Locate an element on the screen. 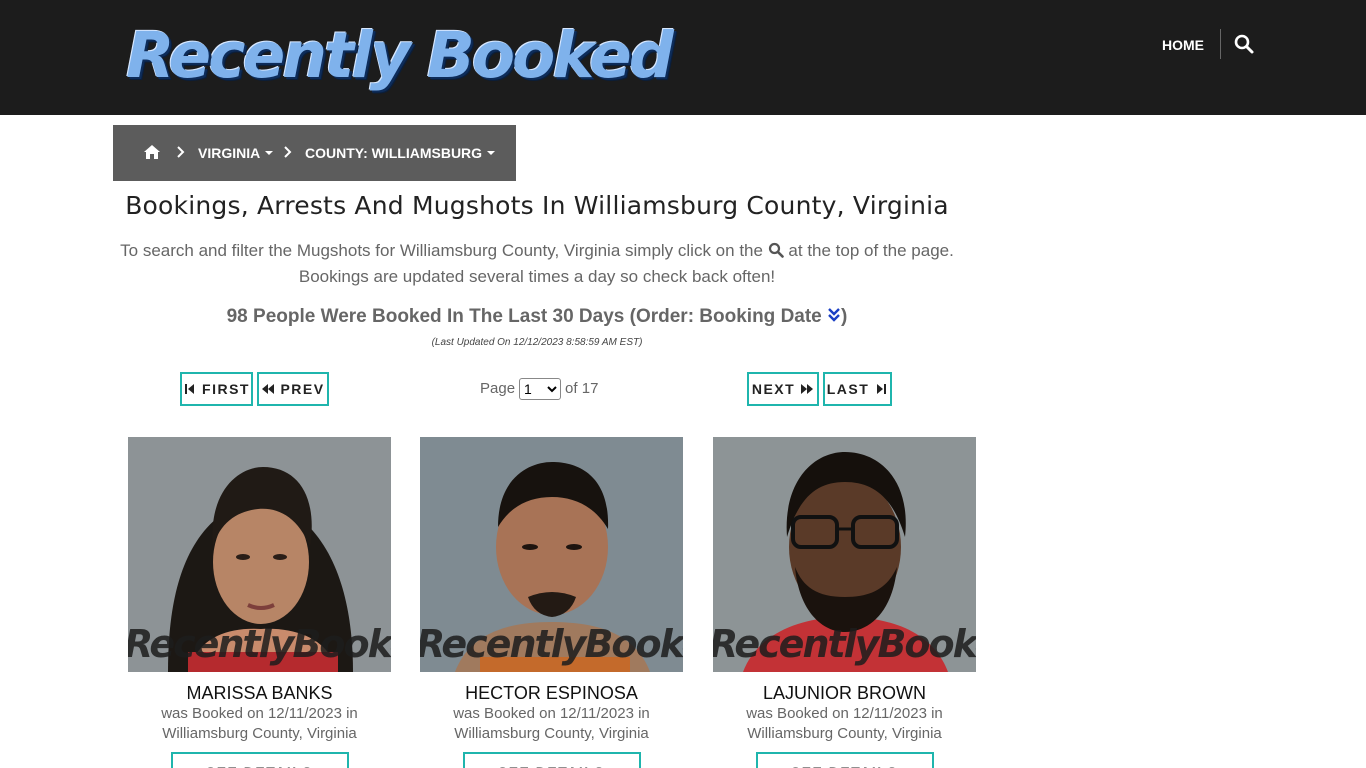  breadcrumb-label: COUNTY: WILLIAMSBURG is located at coordinates (394, 153).